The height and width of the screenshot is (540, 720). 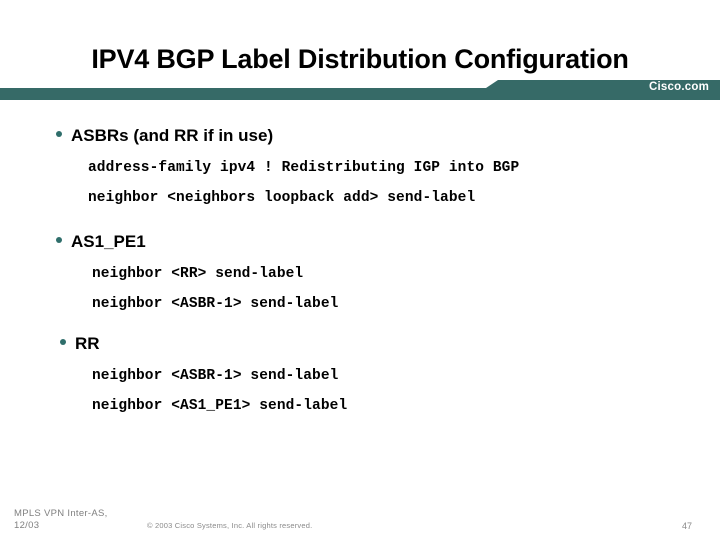 What do you see at coordinates (220, 406) in the screenshot?
I see `code-line: neighbor <AS1_PE1> send-label` at bounding box center [220, 406].